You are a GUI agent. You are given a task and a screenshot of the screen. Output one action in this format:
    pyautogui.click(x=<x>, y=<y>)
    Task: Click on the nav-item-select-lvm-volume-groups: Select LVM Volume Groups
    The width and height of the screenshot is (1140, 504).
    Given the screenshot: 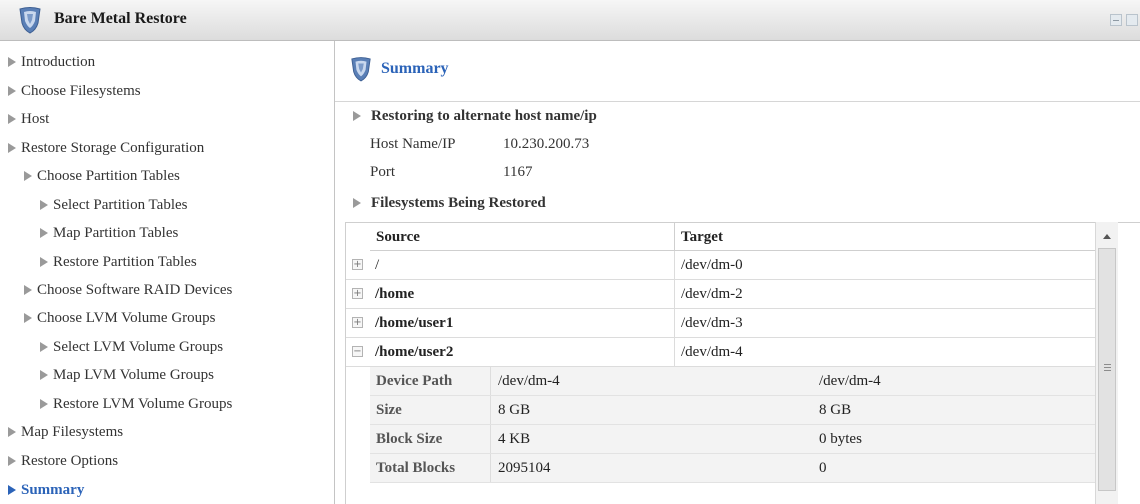 What is the action you would take?
    pyautogui.click(x=131, y=347)
    